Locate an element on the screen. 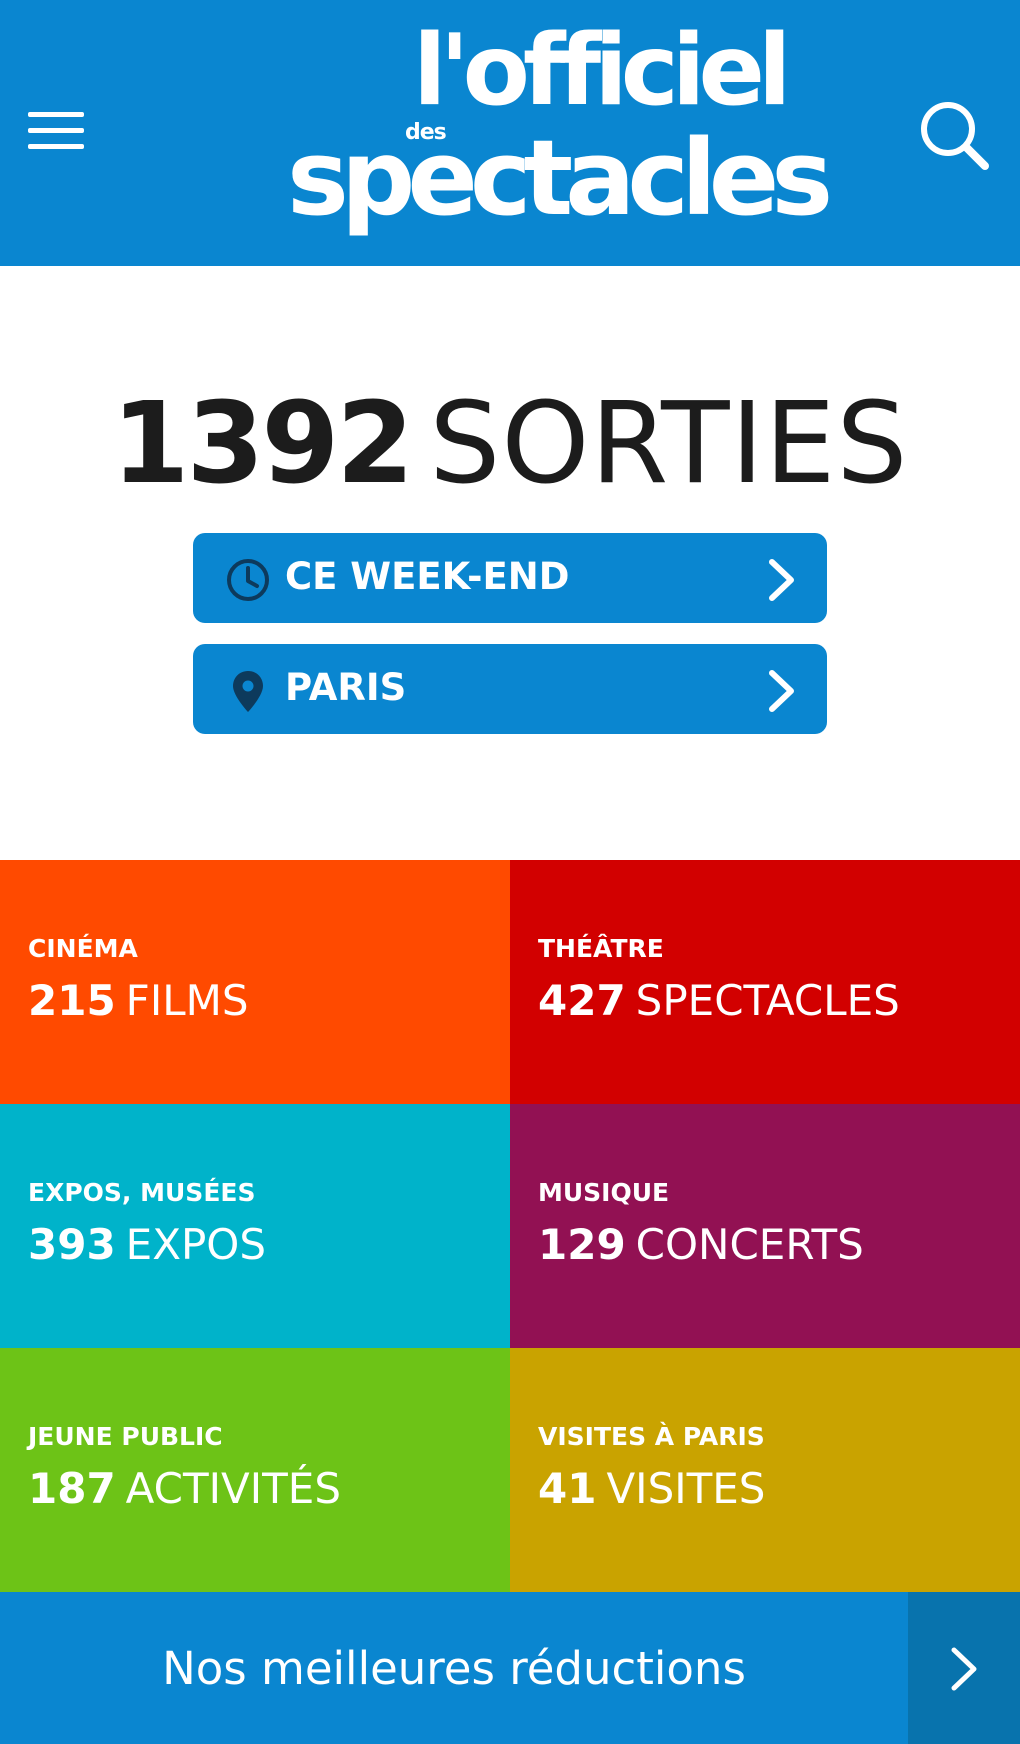  category-tile-theatre: THÉÂTRE 427 SPECTACLES is located at coordinates (765, 982).